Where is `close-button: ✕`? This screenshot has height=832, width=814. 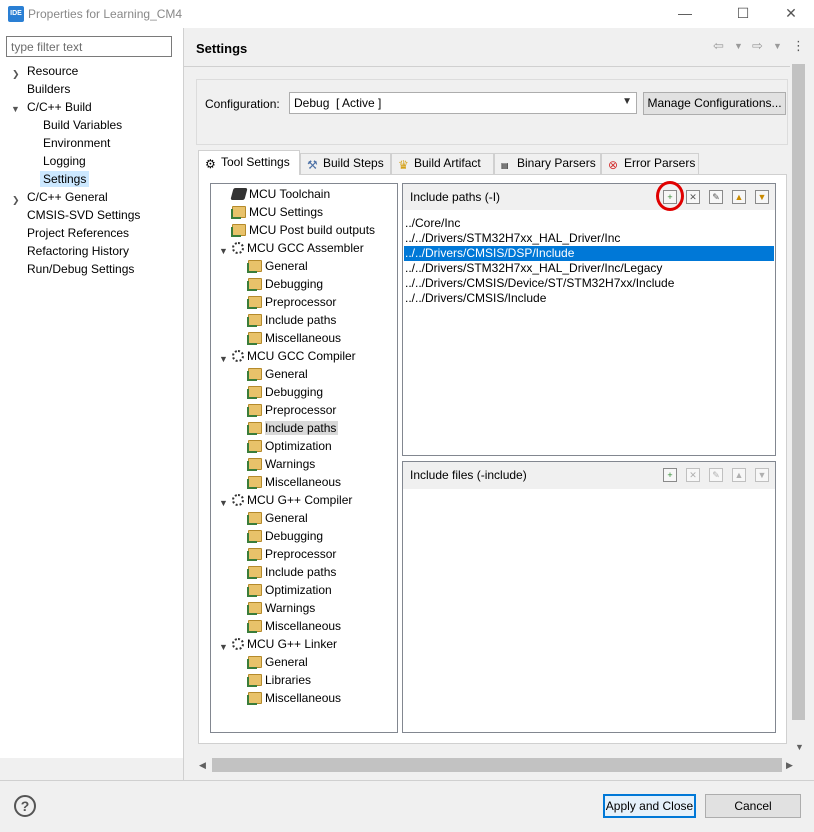 close-button: ✕ is located at coordinates (791, 14).